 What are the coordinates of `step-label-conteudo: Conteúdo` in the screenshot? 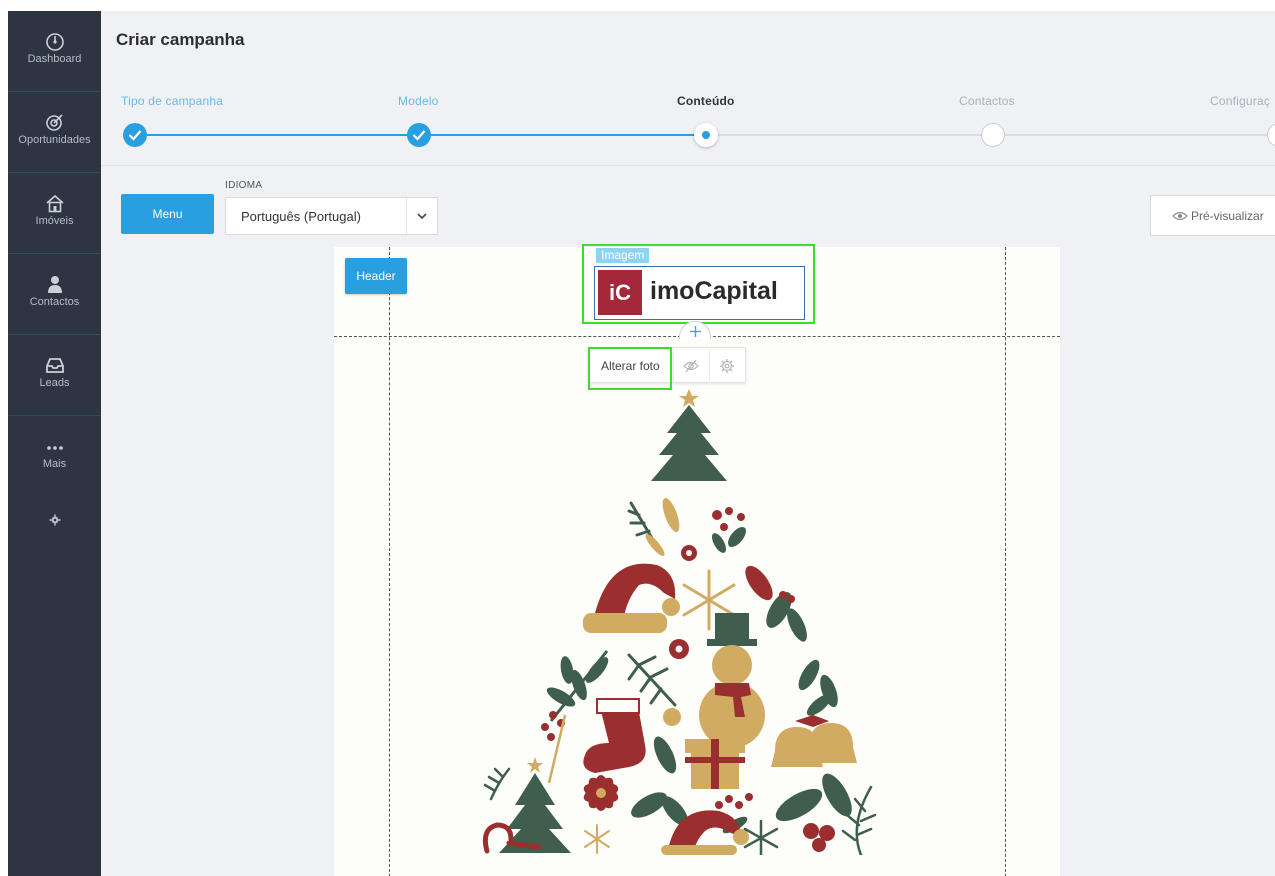 It's located at (706, 101).